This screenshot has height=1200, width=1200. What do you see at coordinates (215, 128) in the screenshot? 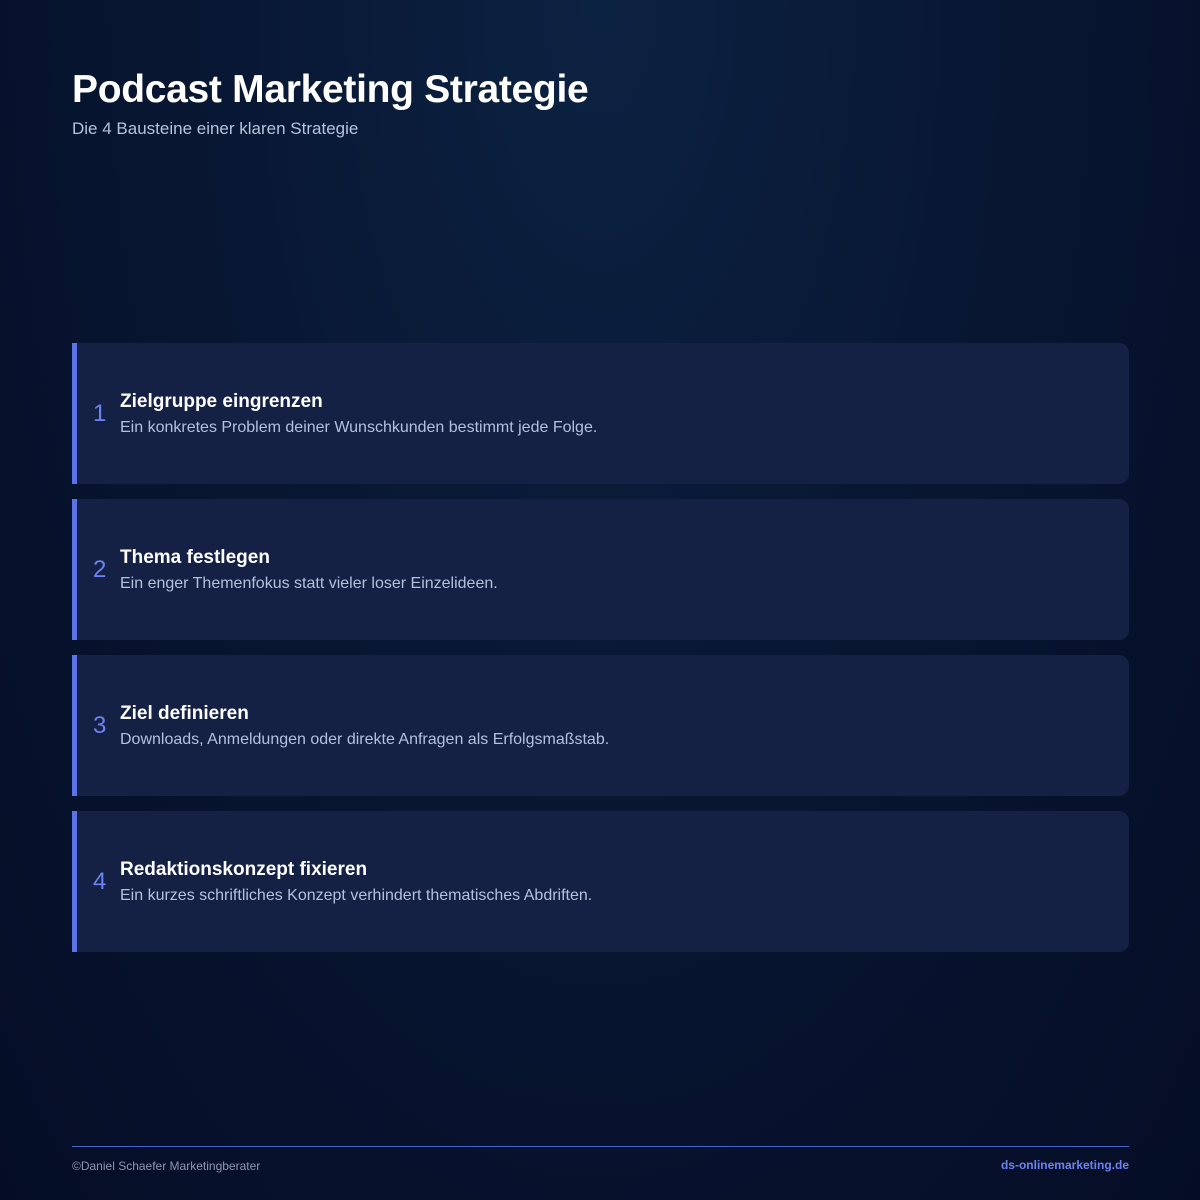
I see `page-subtitle: Die 4 Bausteine einer klaren Strategie` at bounding box center [215, 128].